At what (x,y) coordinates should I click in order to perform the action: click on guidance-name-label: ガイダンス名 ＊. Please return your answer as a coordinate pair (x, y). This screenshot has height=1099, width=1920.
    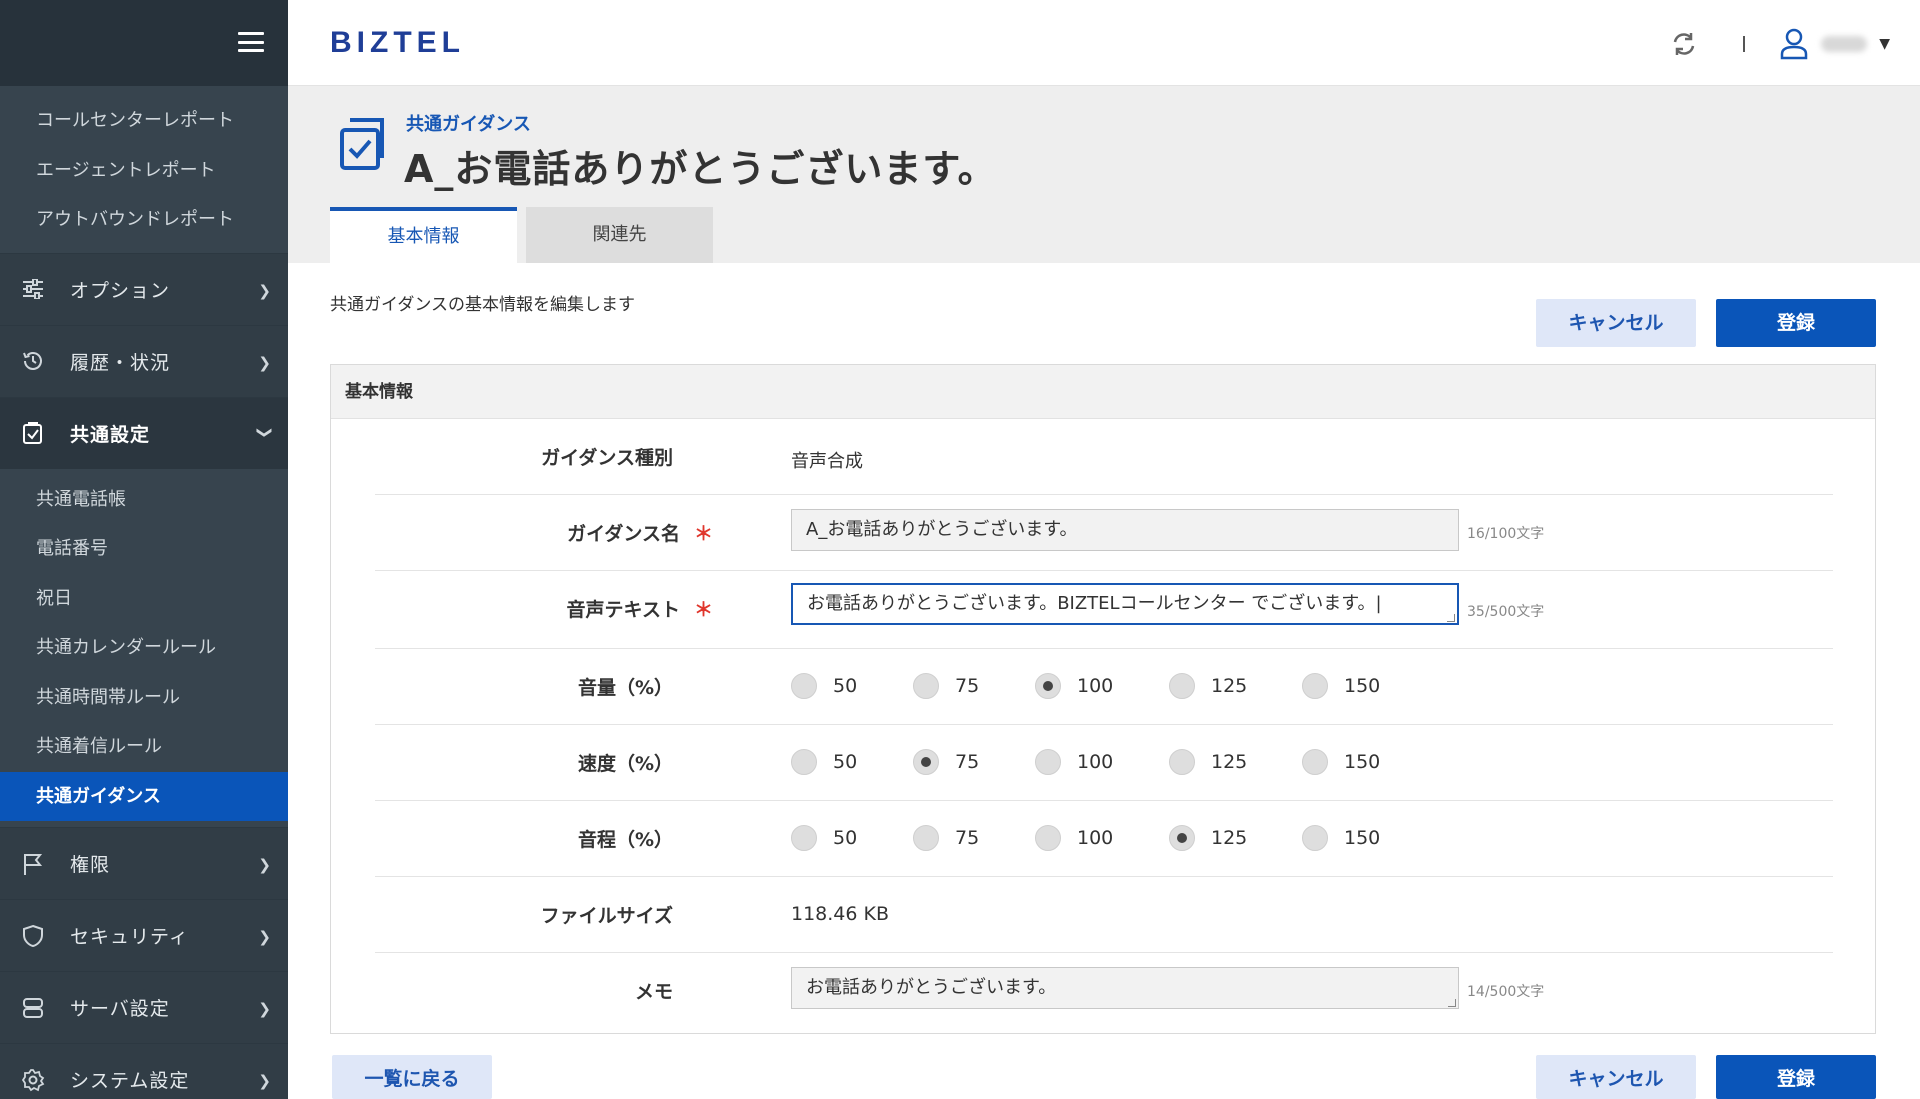
    Looking at the image, I should click on (640, 532).